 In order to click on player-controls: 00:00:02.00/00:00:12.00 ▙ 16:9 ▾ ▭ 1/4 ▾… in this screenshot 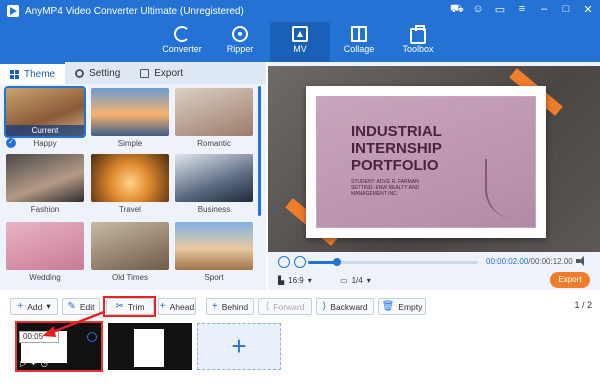, I will do `click(434, 271)`.